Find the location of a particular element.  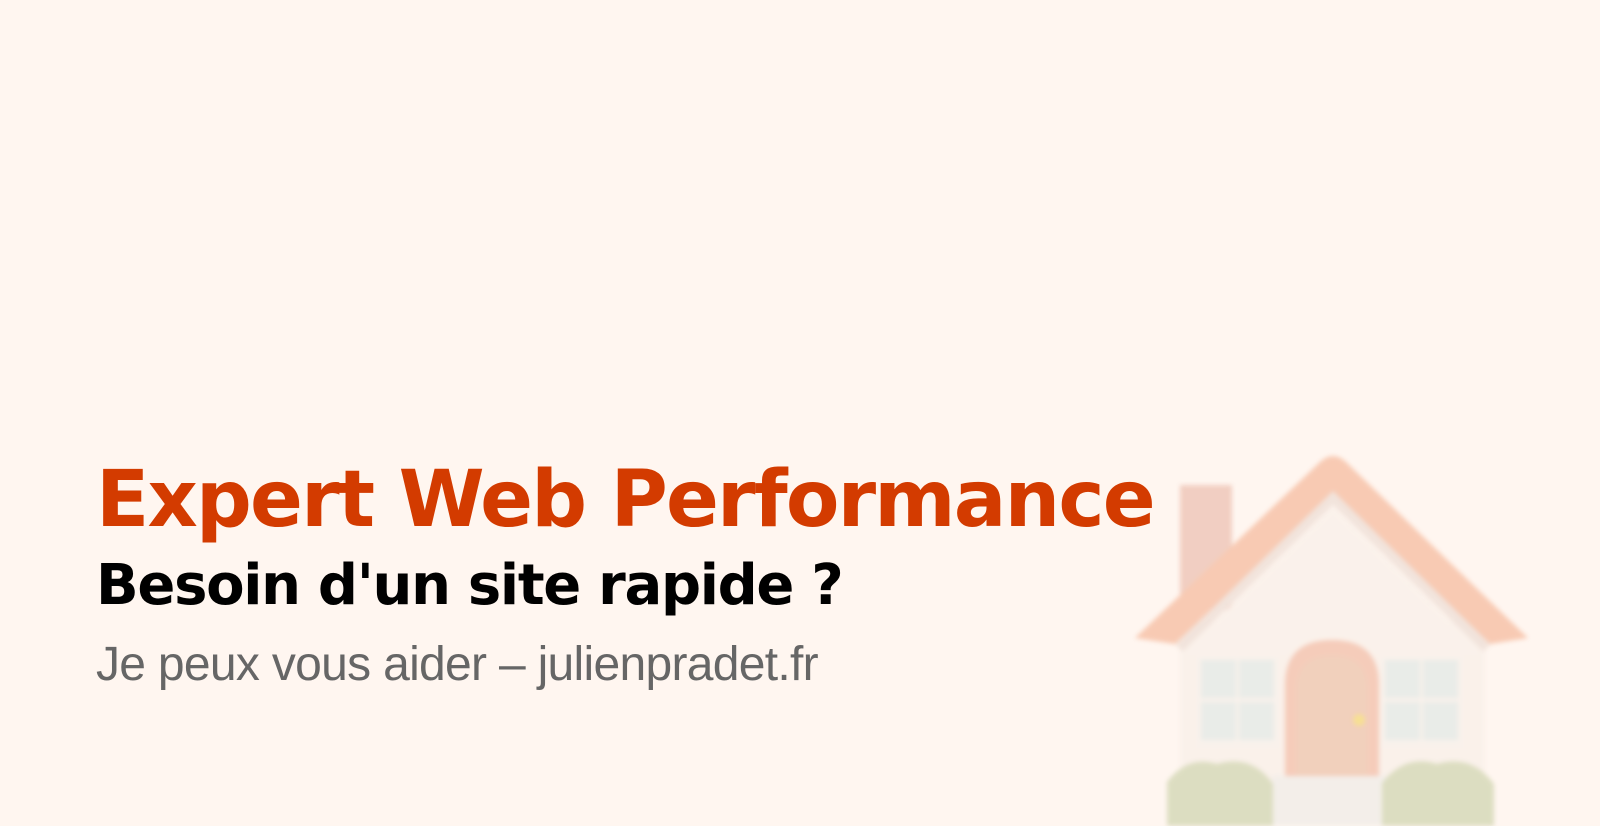

right-bush is located at coordinates (1438, 793).